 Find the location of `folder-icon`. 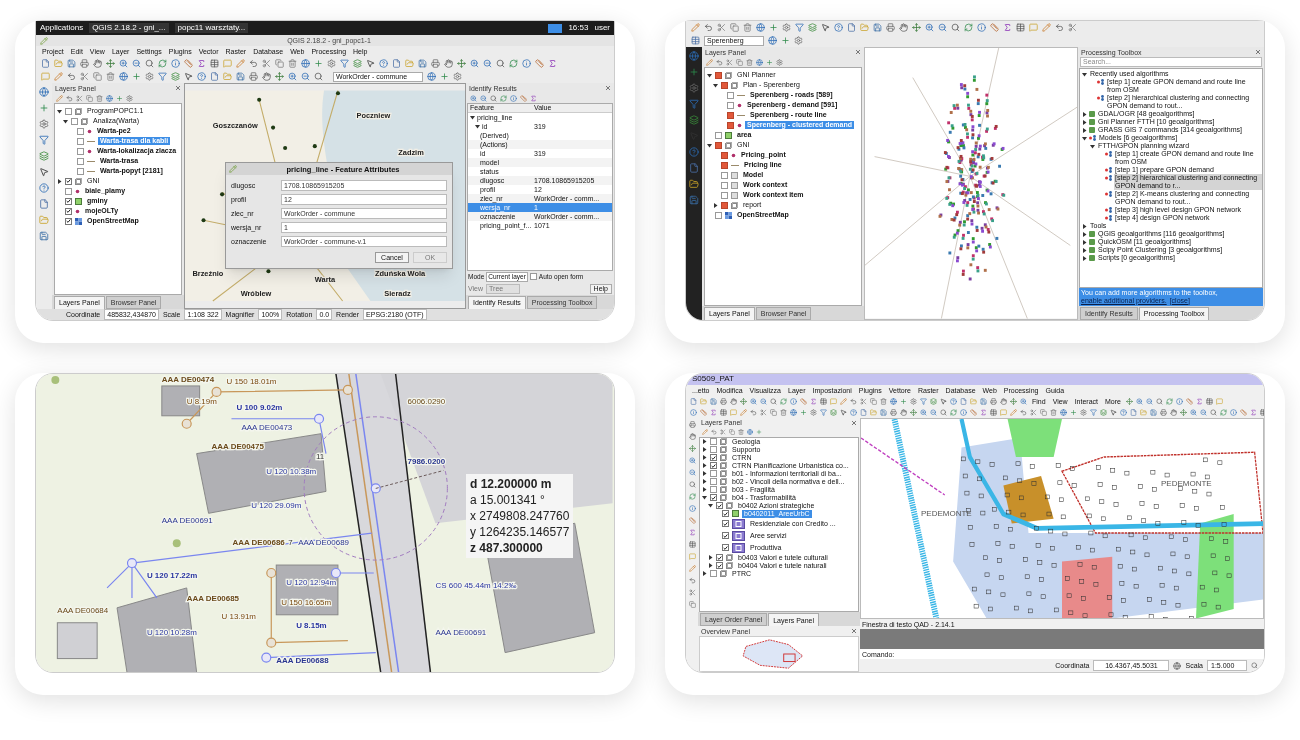

folder-icon is located at coordinates (694, 184).